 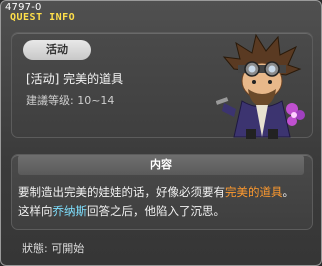 What do you see at coordinates (156, 211) in the screenshot?
I see `desc-text-3: 回答之后，他陷入了沉思。` at bounding box center [156, 211].